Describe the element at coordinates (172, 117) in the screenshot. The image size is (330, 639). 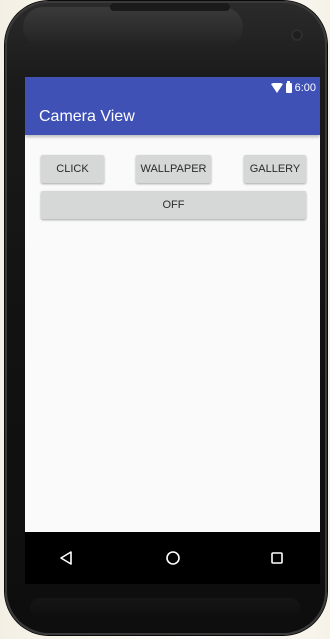
I see `app-bar: Camera View` at that location.